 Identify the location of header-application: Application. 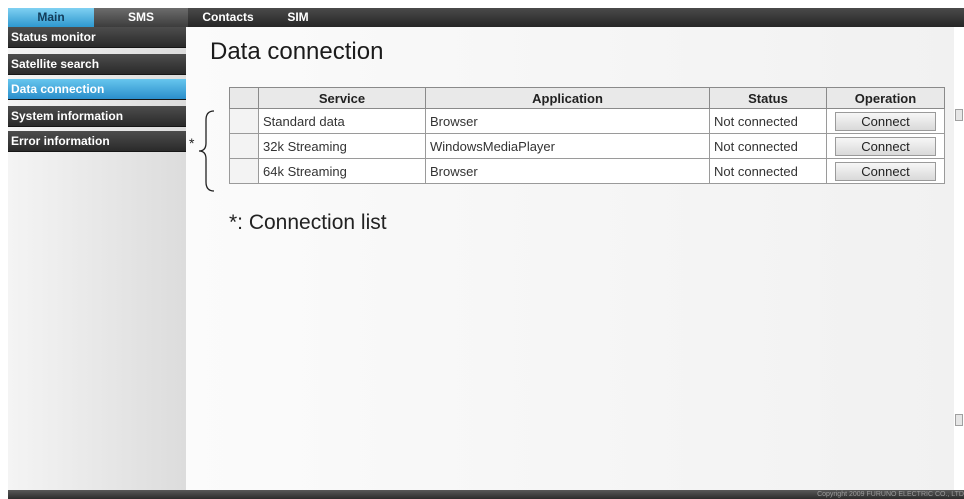
(567, 98).